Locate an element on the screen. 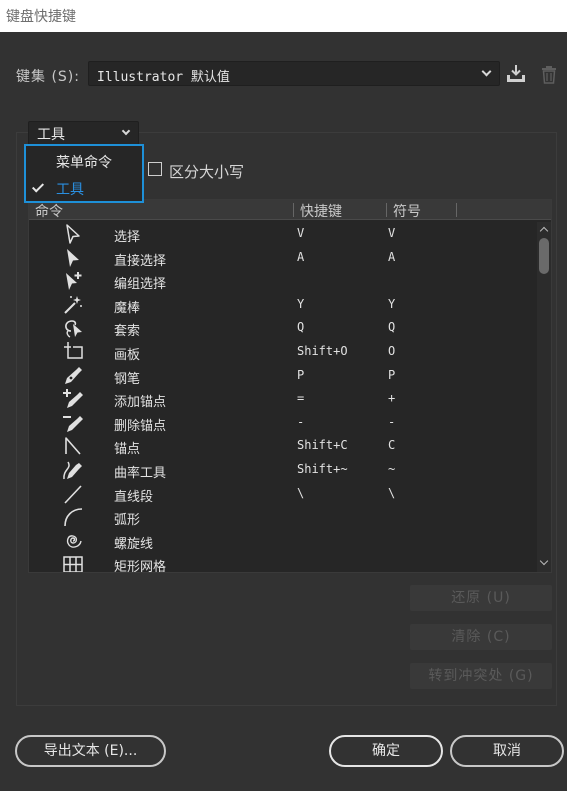 This screenshot has width=567, height=791. table-row: 矩形网格 is located at coordinates (283, 562).